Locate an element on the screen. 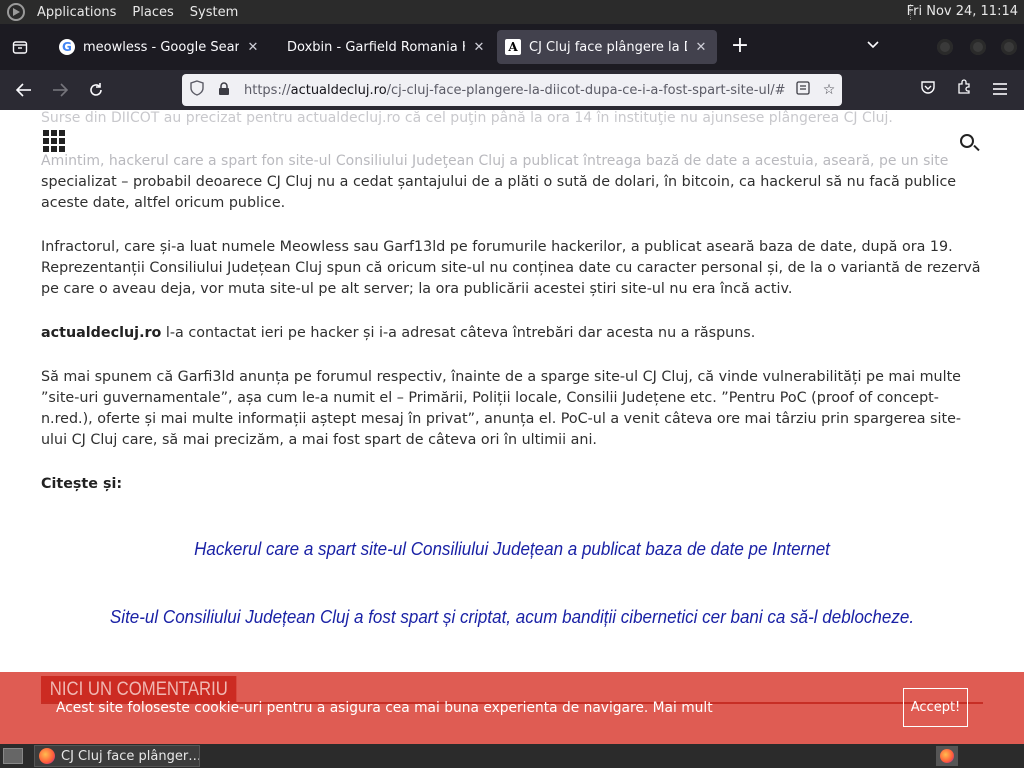  clock: Fri Nov 24, 11:14 is located at coordinates (962, 11).